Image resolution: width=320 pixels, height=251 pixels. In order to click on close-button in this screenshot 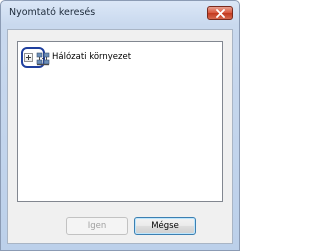, I will do `click(220, 13)`.